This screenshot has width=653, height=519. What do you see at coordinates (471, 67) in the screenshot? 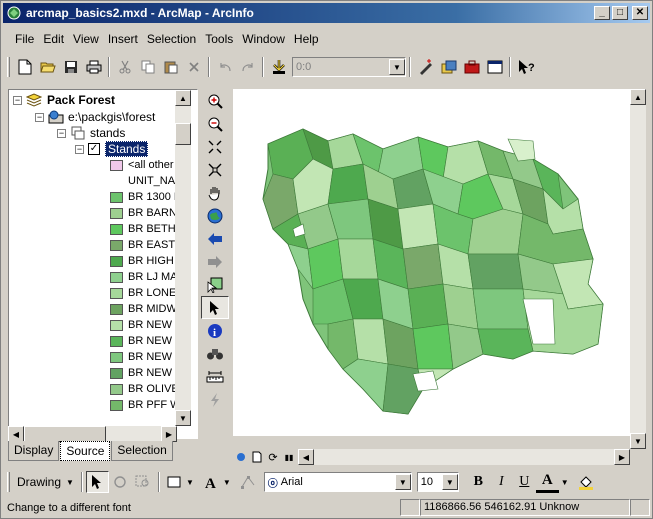
I see `arctoolbox-icon` at bounding box center [471, 67].